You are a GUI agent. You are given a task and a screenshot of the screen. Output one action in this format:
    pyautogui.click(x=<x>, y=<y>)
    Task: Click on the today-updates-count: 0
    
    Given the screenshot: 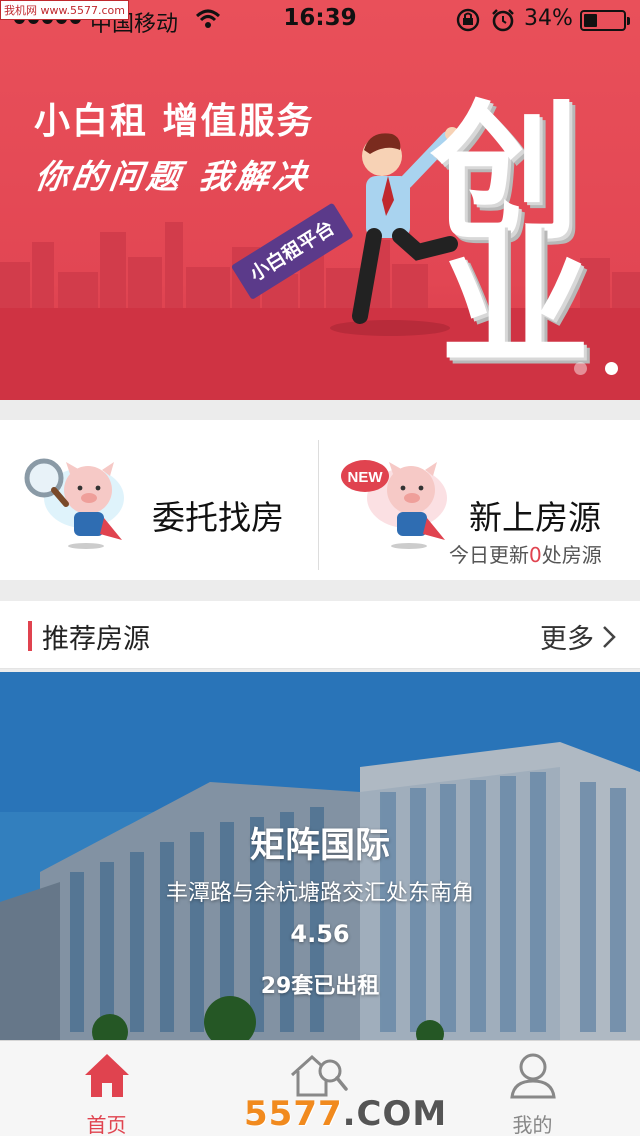 What is the action you would take?
    pyautogui.click(x=535, y=555)
    